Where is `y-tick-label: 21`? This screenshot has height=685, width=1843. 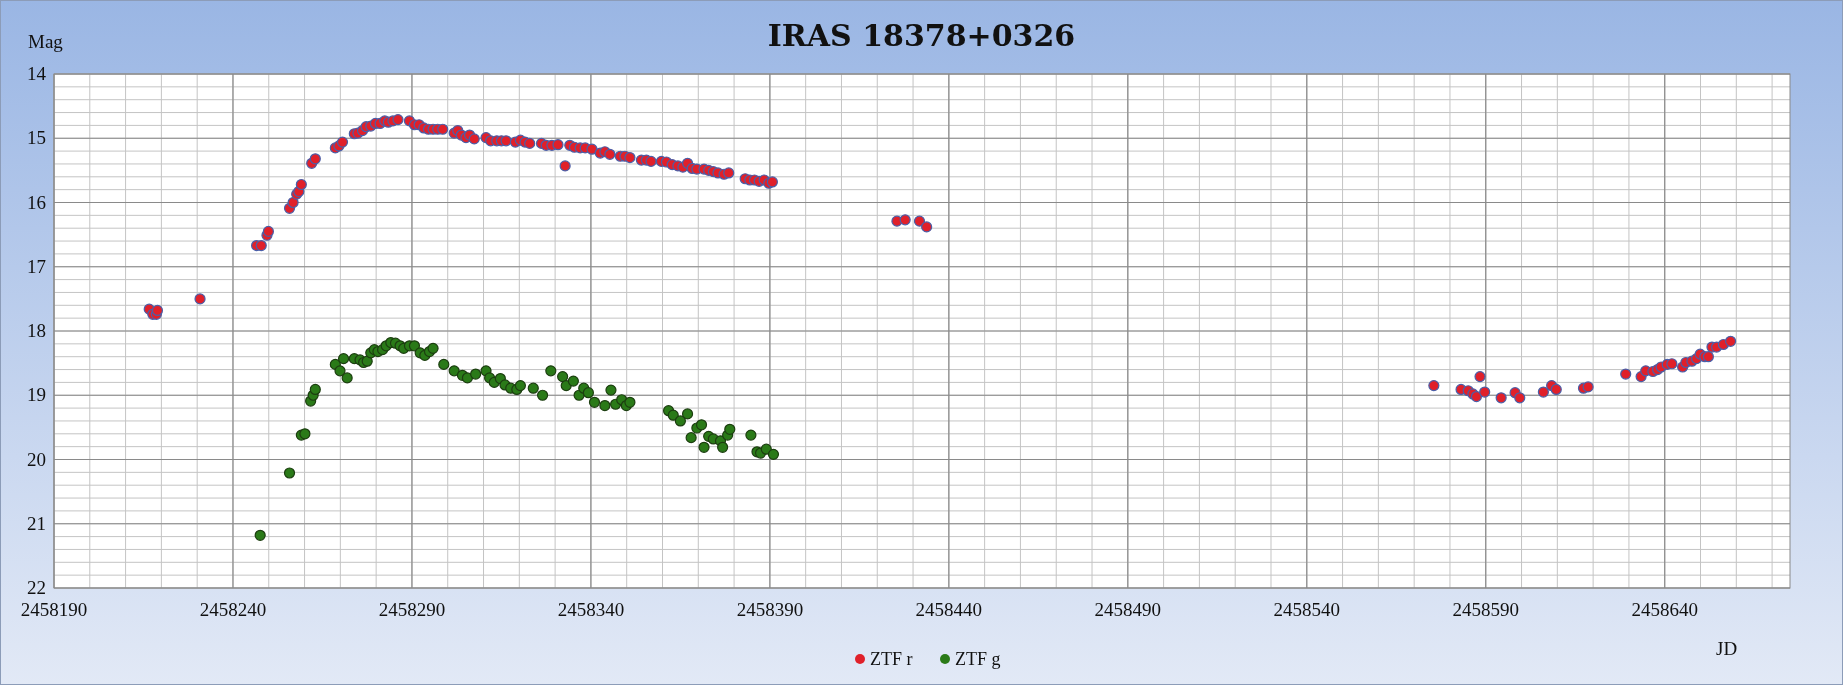
y-tick-label: 21 is located at coordinates (36, 523).